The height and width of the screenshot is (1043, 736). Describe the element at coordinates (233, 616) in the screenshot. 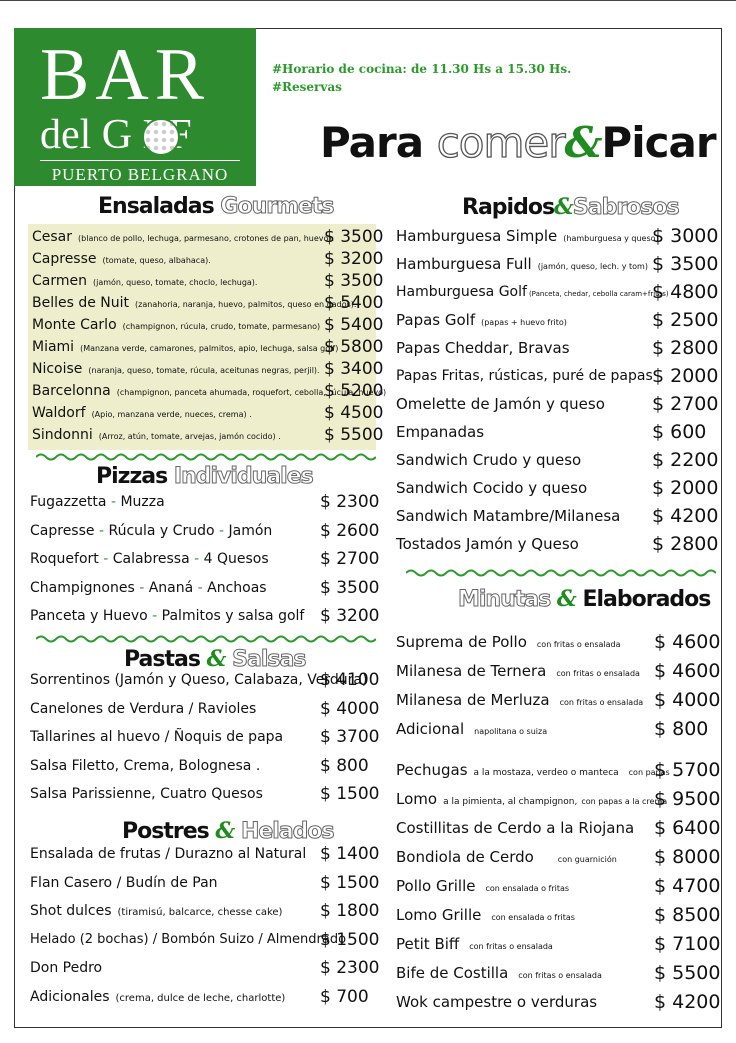

I see `pizza-name: Palmitos y salsa golf` at that location.